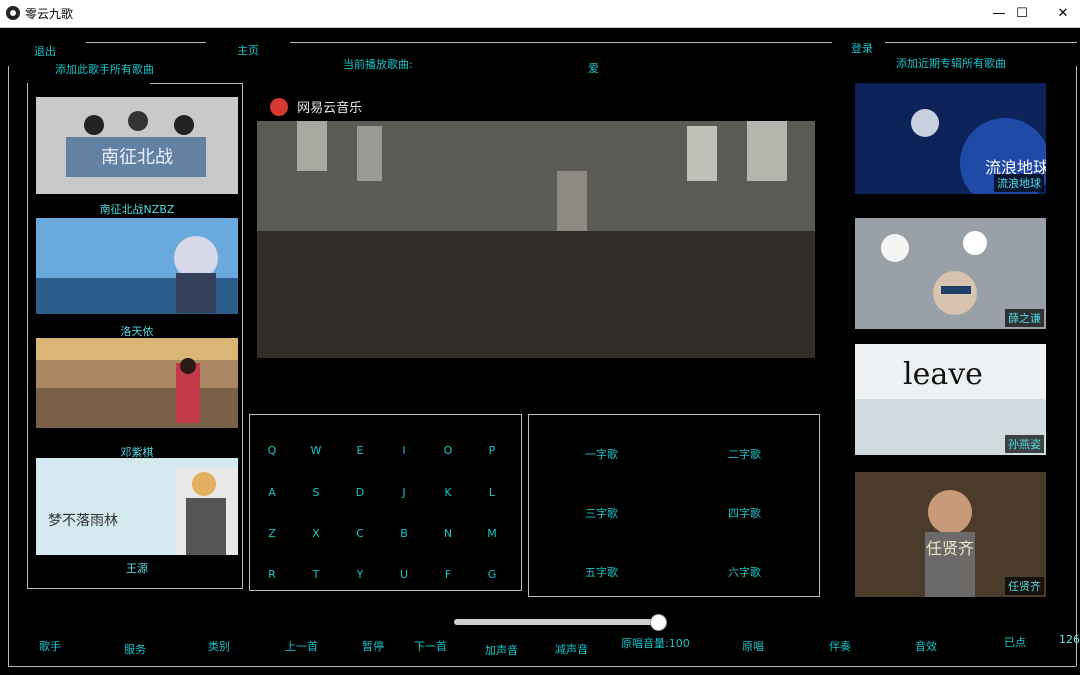 The width and height of the screenshot is (1080, 675). Describe the element at coordinates (137, 568) in the screenshot. I see `artist-name-3: 王源` at that location.